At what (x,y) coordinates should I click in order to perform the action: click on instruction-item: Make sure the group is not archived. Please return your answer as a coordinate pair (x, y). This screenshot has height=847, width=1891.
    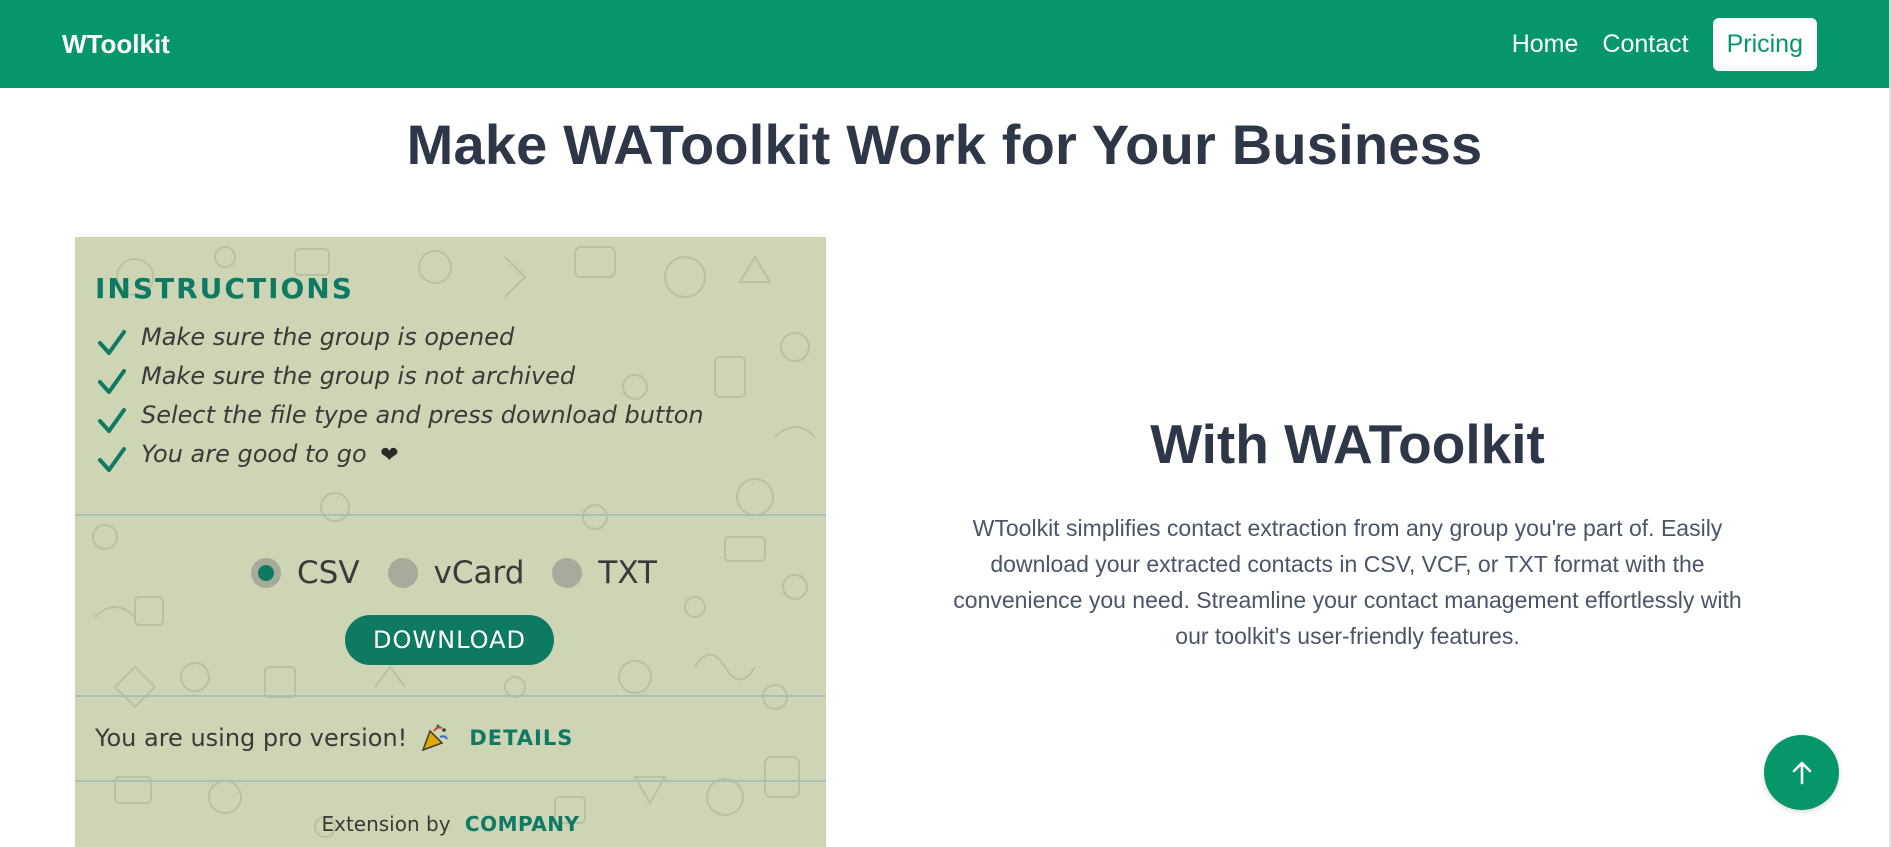
    Looking at the image, I should click on (400, 381).